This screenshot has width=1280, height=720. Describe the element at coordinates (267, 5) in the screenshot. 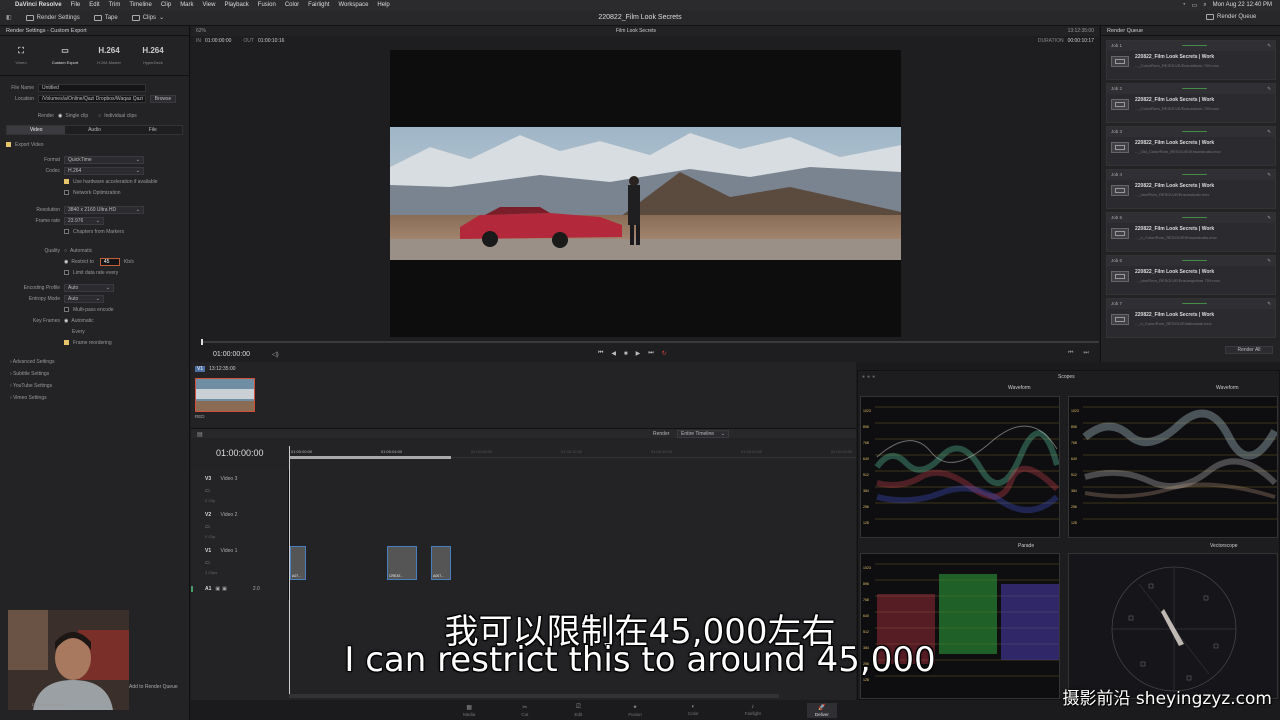

I see `menu-fusion: Fusion` at that location.